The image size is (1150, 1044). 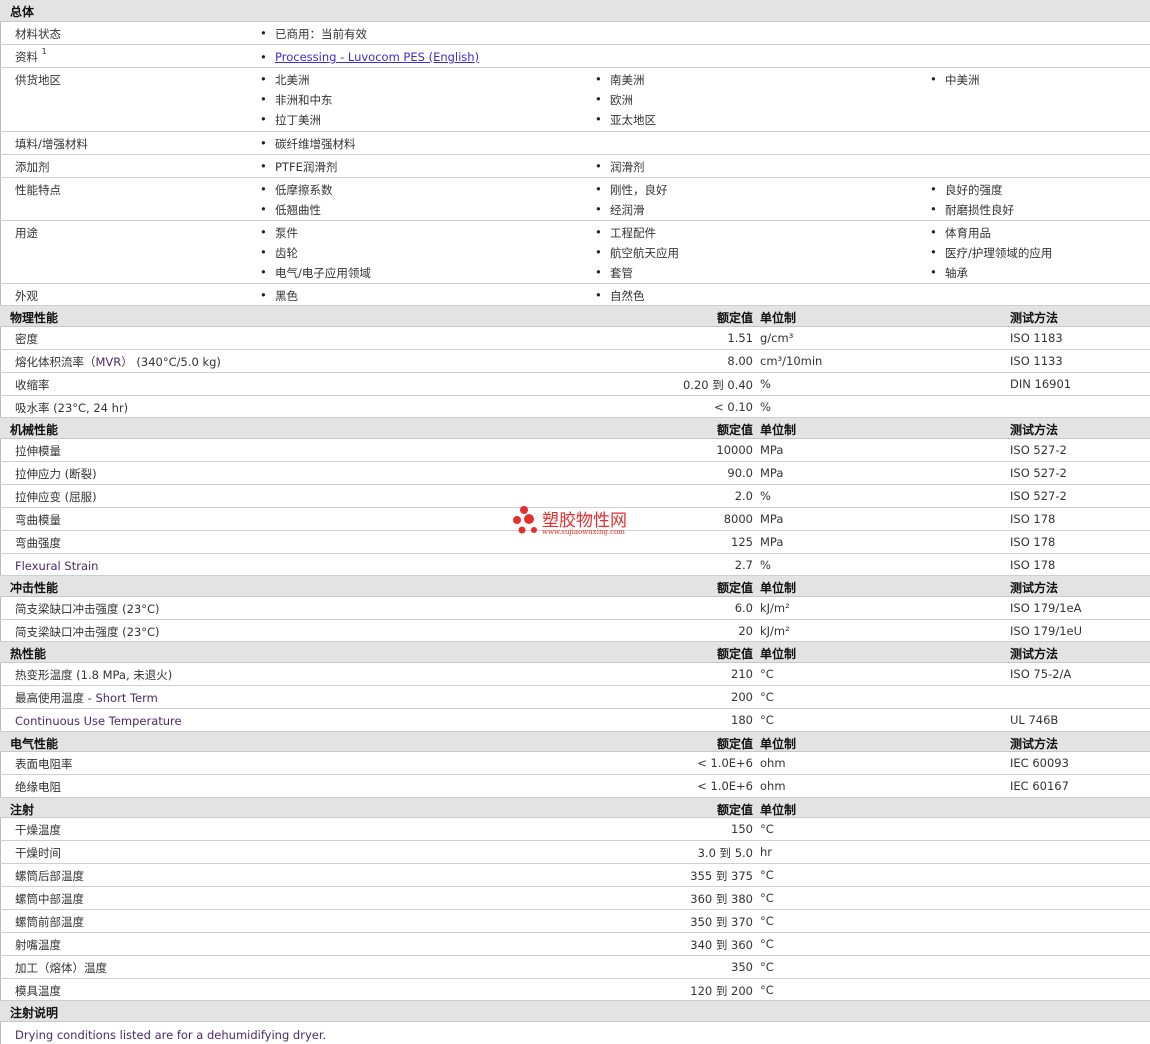 I want to click on row-method: UL 746B, so click(x=1034, y=720).